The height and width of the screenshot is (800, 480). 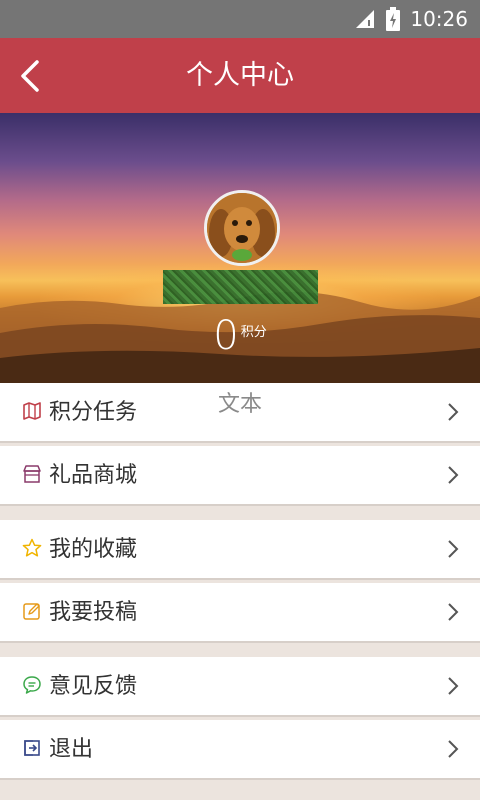 I want to click on signal-icon, so click(x=365, y=19).